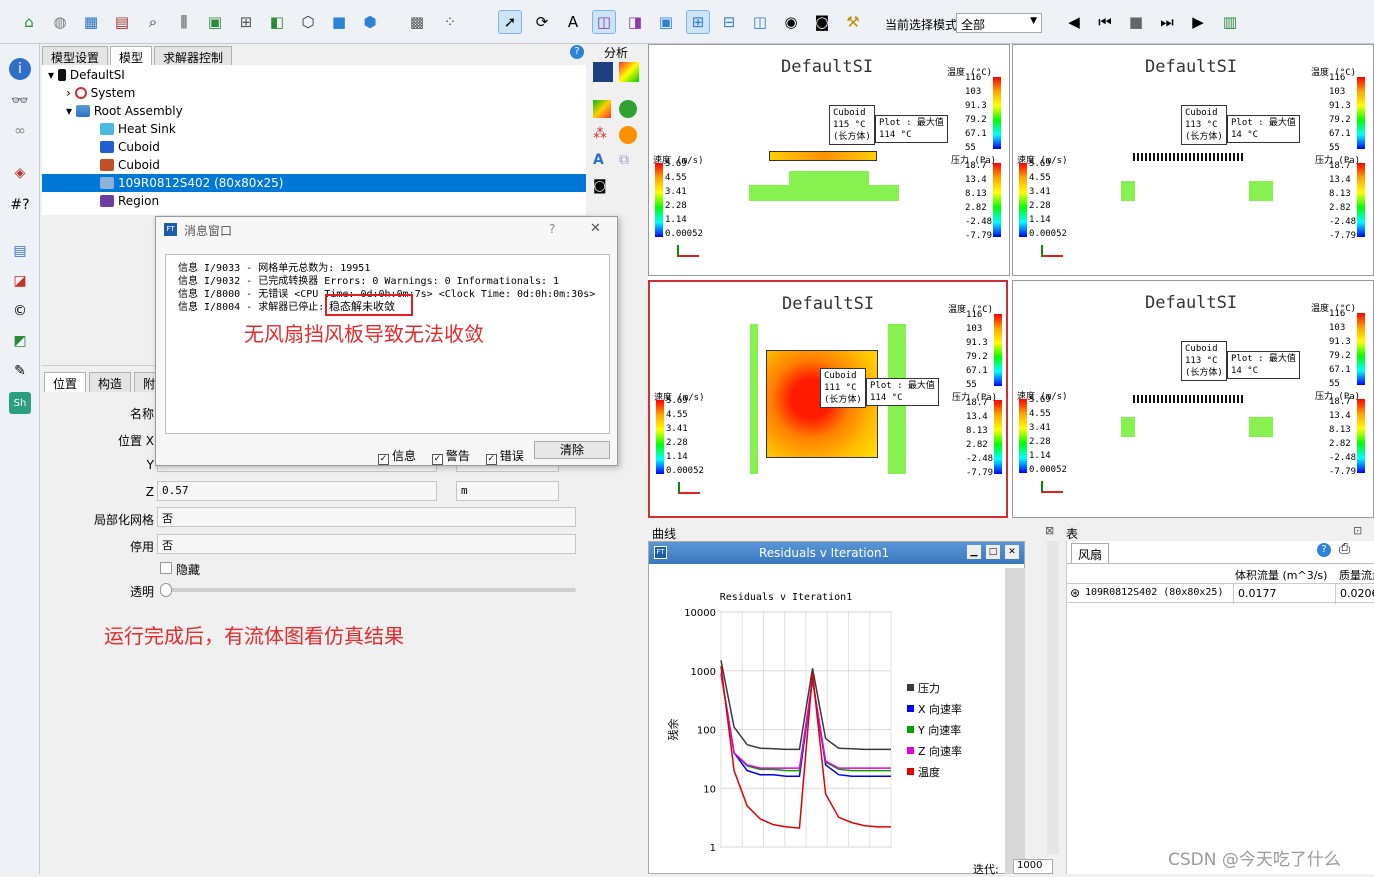  What do you see at coordinates (1344, 549) in the screenshot?
I see `export-icon: ⎙` at bounding box center [1344, 549].